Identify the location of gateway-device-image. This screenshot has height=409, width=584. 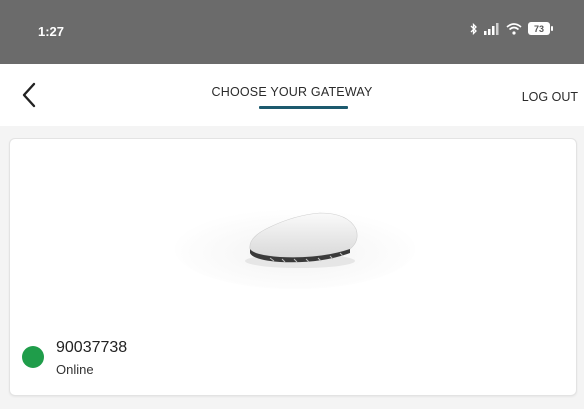
(295, 249).